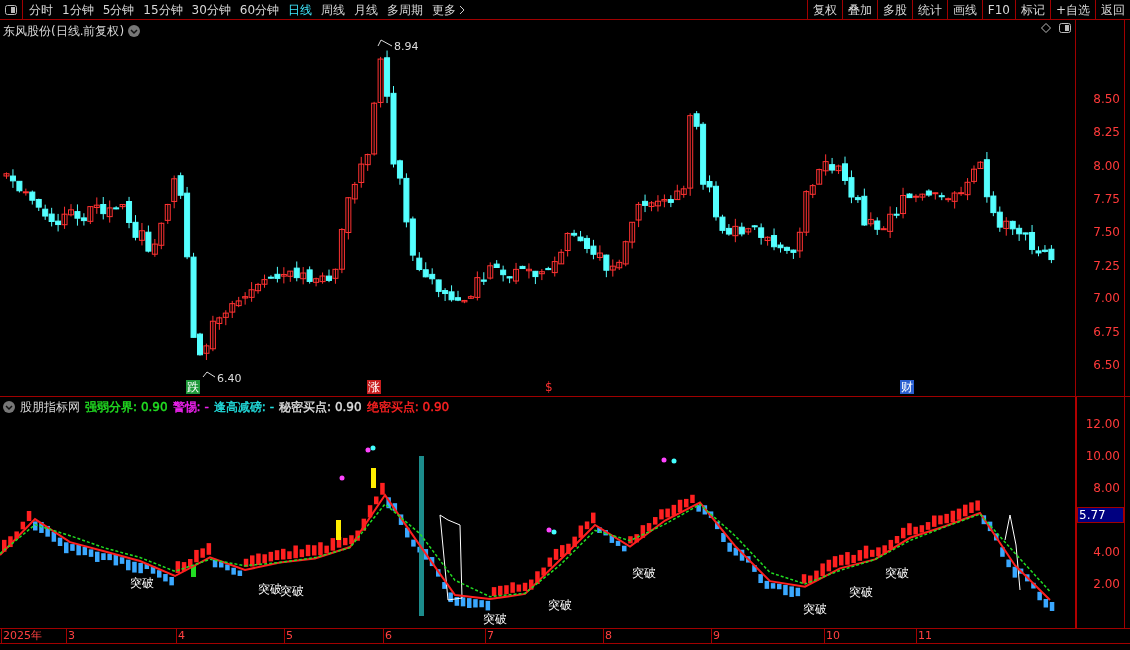 The width and height of the screenshot is (1130, 650). Describe the element at coordinates (78, 9) in the screenshot. I see `period-tab: 1分钟` at that location.